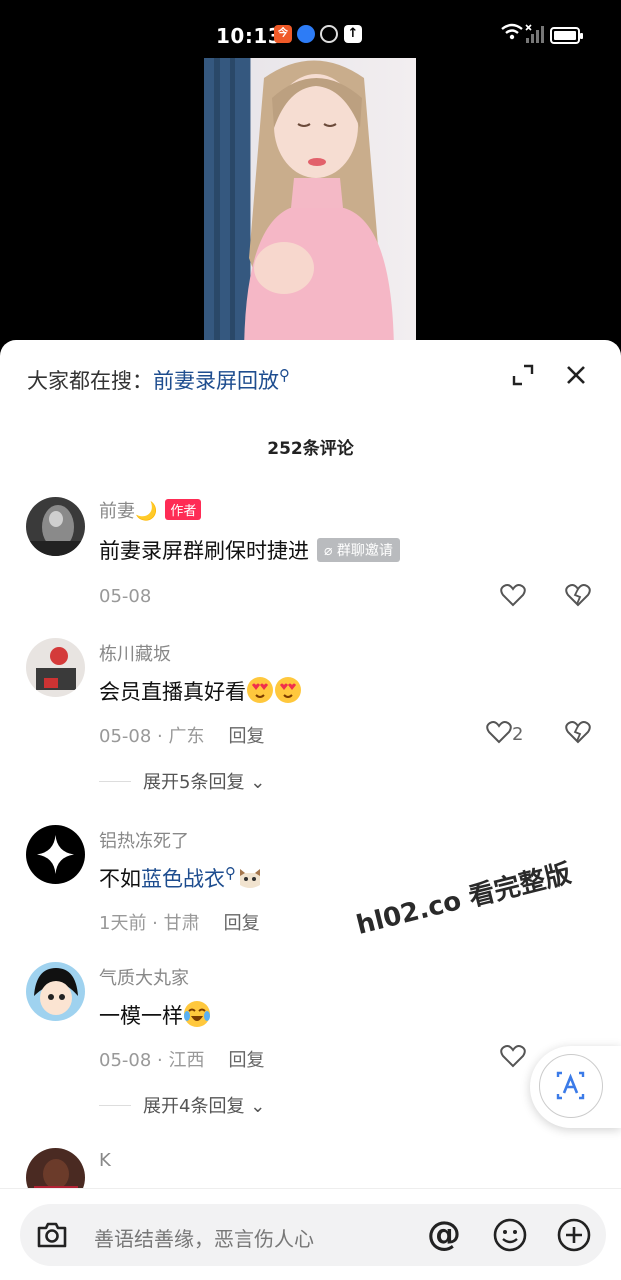 Image resolution: width=621 pixels, height=1280 pixels. I want to click on expand-icon, so click(523, 375).